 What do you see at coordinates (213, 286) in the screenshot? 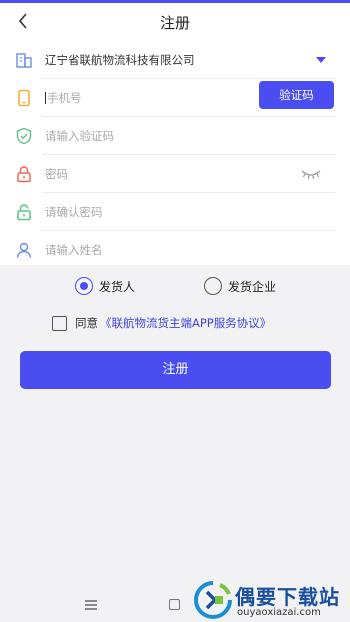
I see `radio-unselected-icon` at bounding box center [213, 286].